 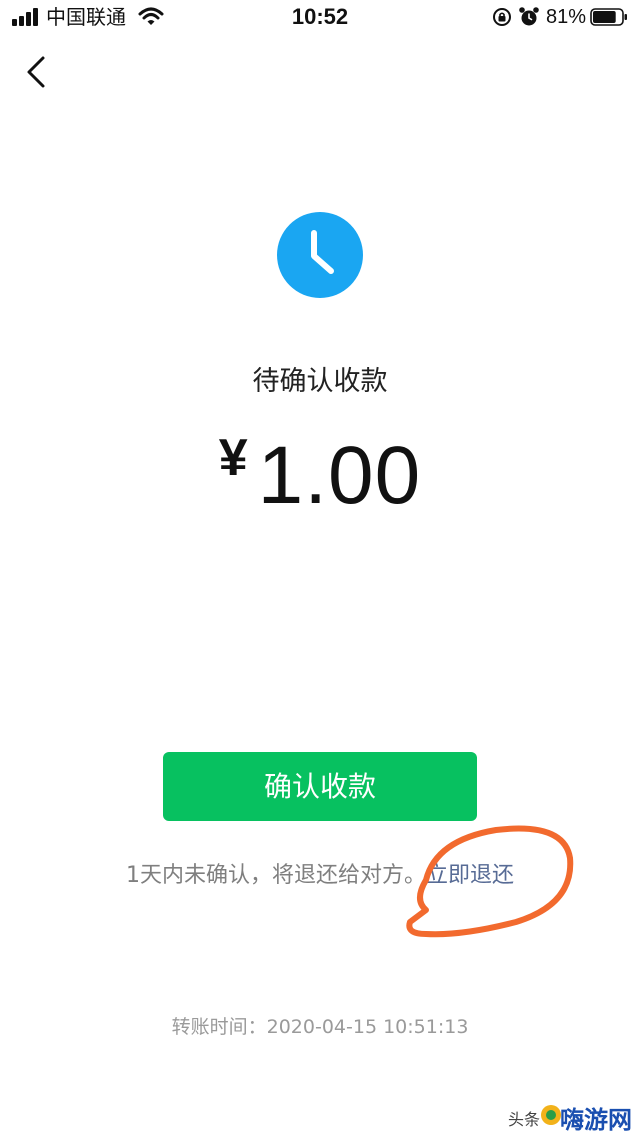 What do you see at coordinates (339, 475) in the screenshot?
I see `amount-value: 1.00` at bounding box center [339, 475].